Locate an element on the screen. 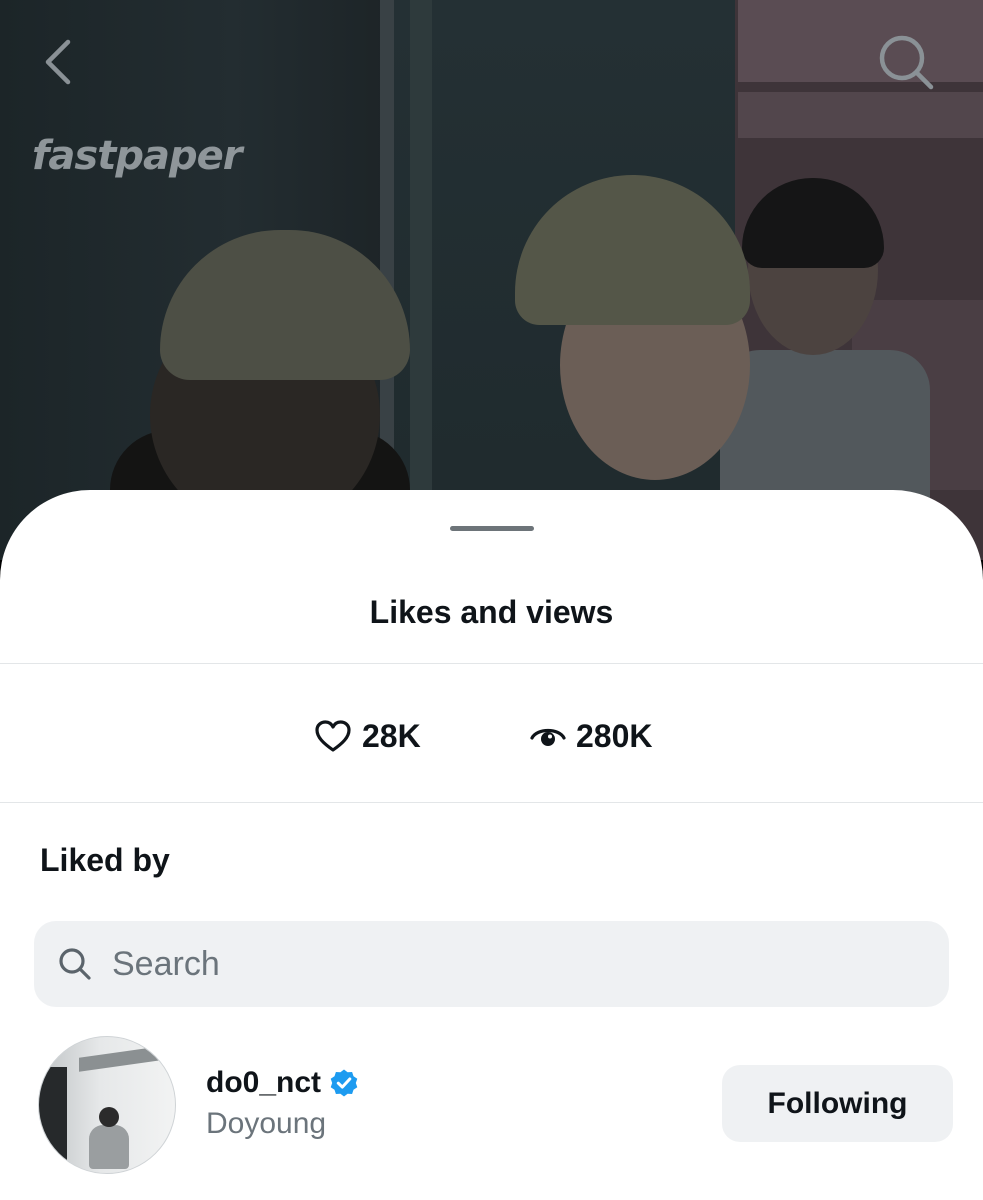 This screenshot has height=1200, width=983. avatar is located at coordinates (107, 1105).